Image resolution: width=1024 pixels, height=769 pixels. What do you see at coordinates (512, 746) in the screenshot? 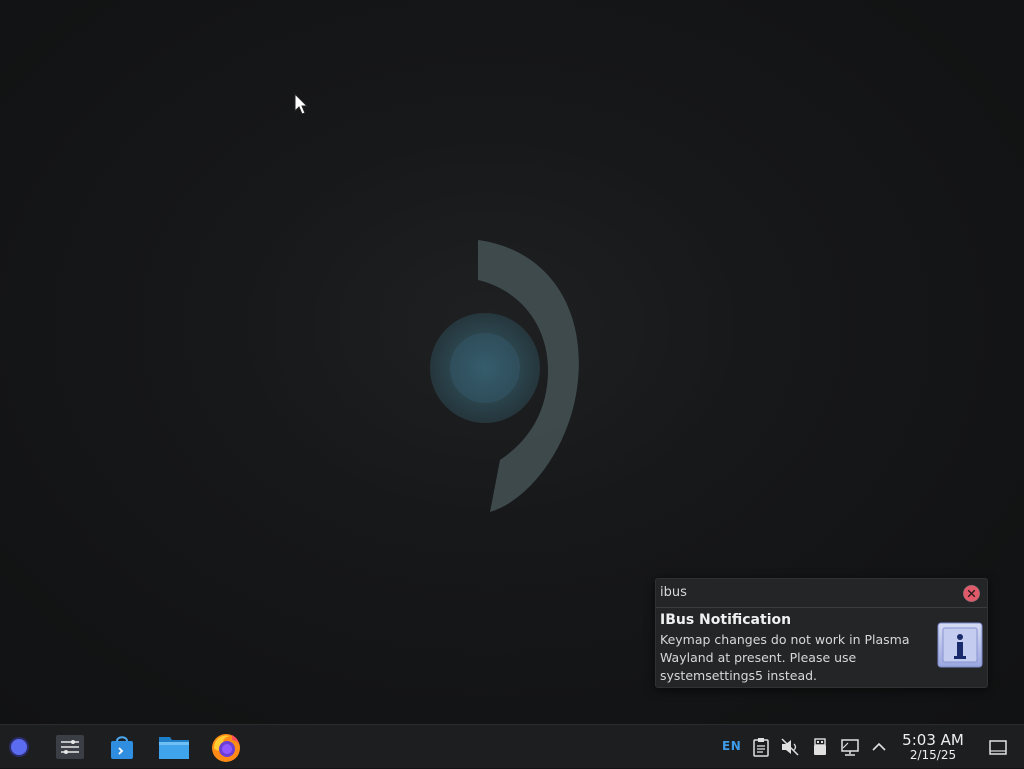
I see `taskbar: EN 5:03 AM 2/15/25` at bounding box center [512, 746].